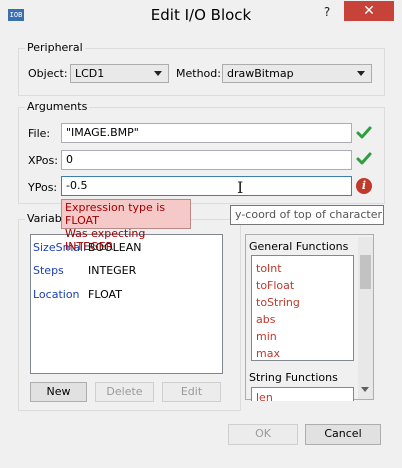 The height and width of the screenshot is (468, 402). What do you see at coordinates (112, 270) in the screenshot?
I see `variable-type: INTEGER` at bounding box center [112, 270].